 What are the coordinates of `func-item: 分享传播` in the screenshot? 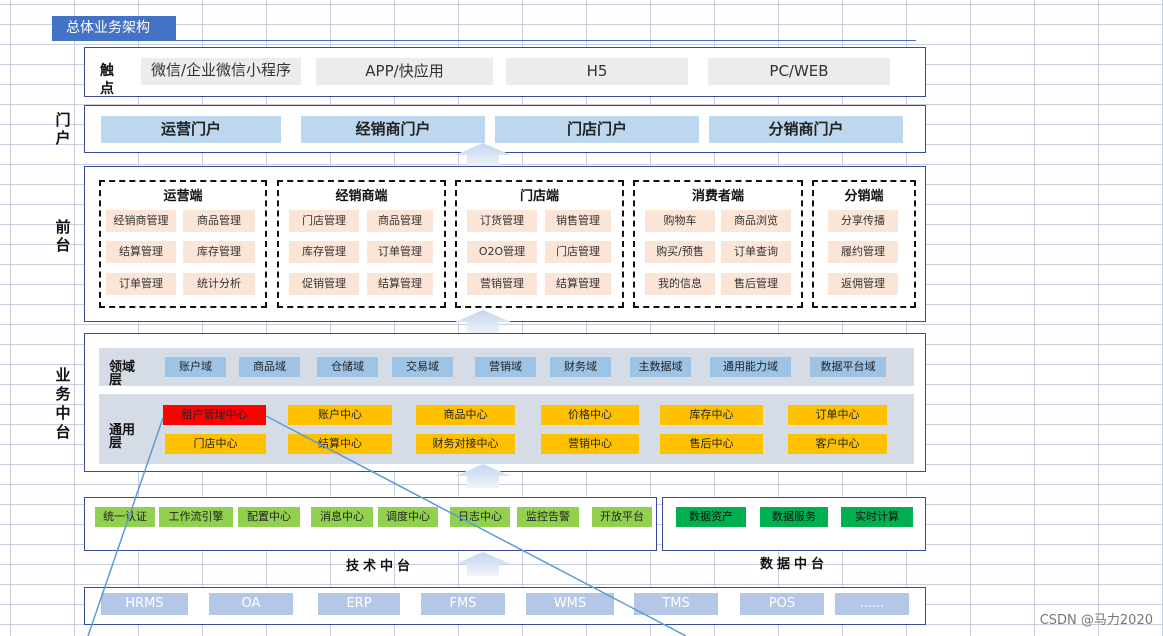 It's located at (863, 221).